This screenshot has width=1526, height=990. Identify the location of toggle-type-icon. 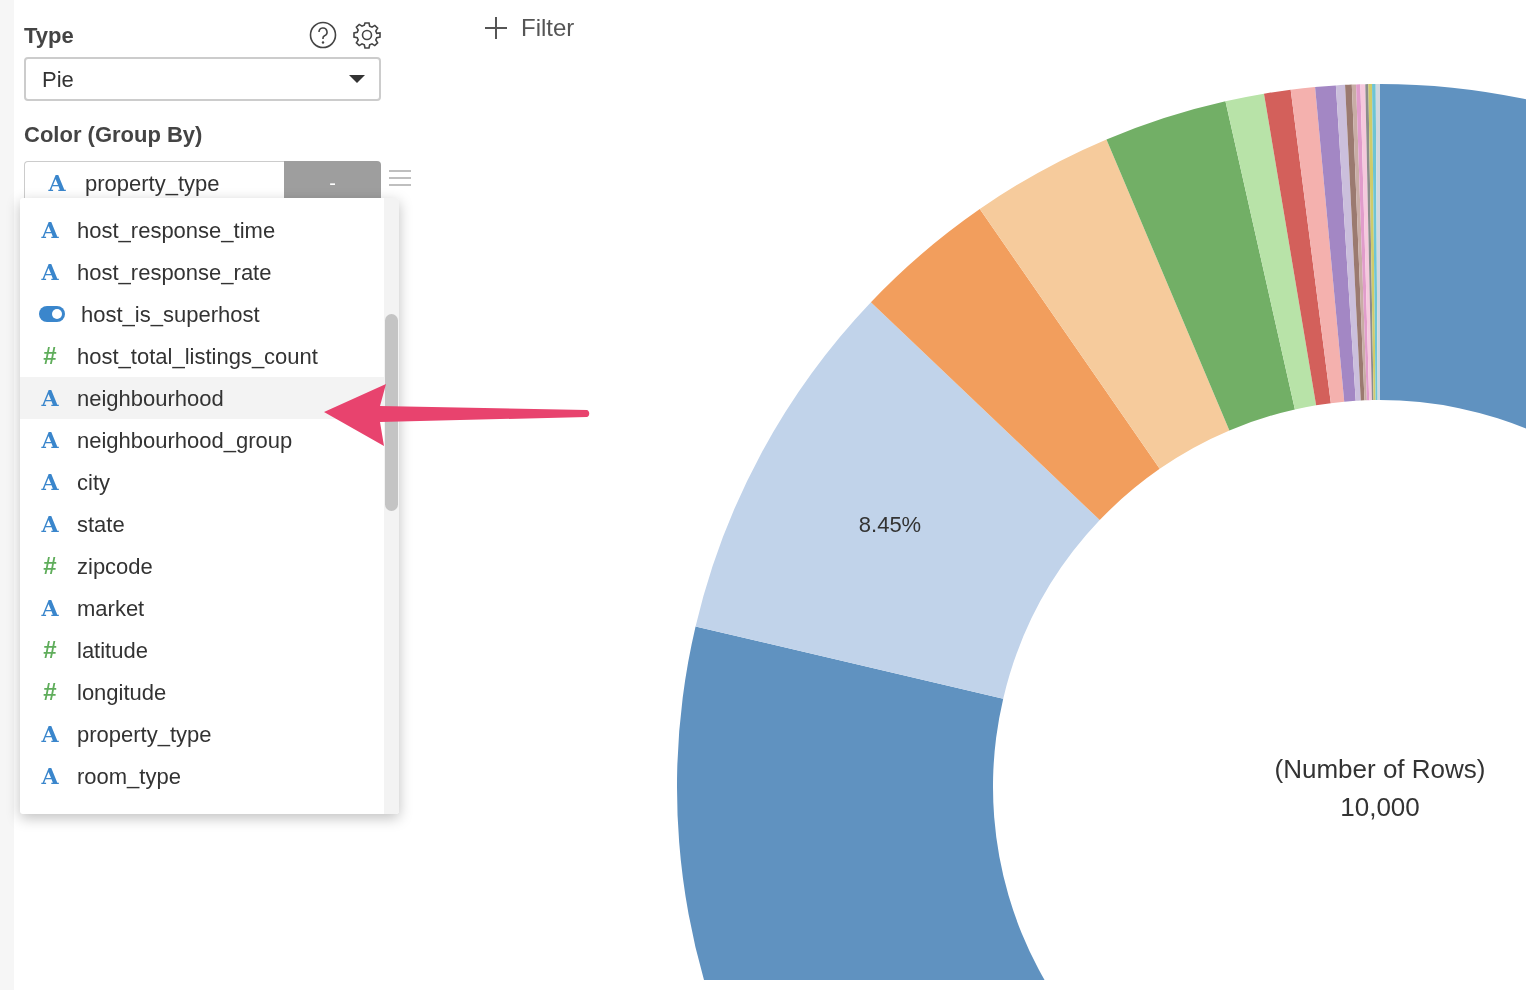
(52, 314).